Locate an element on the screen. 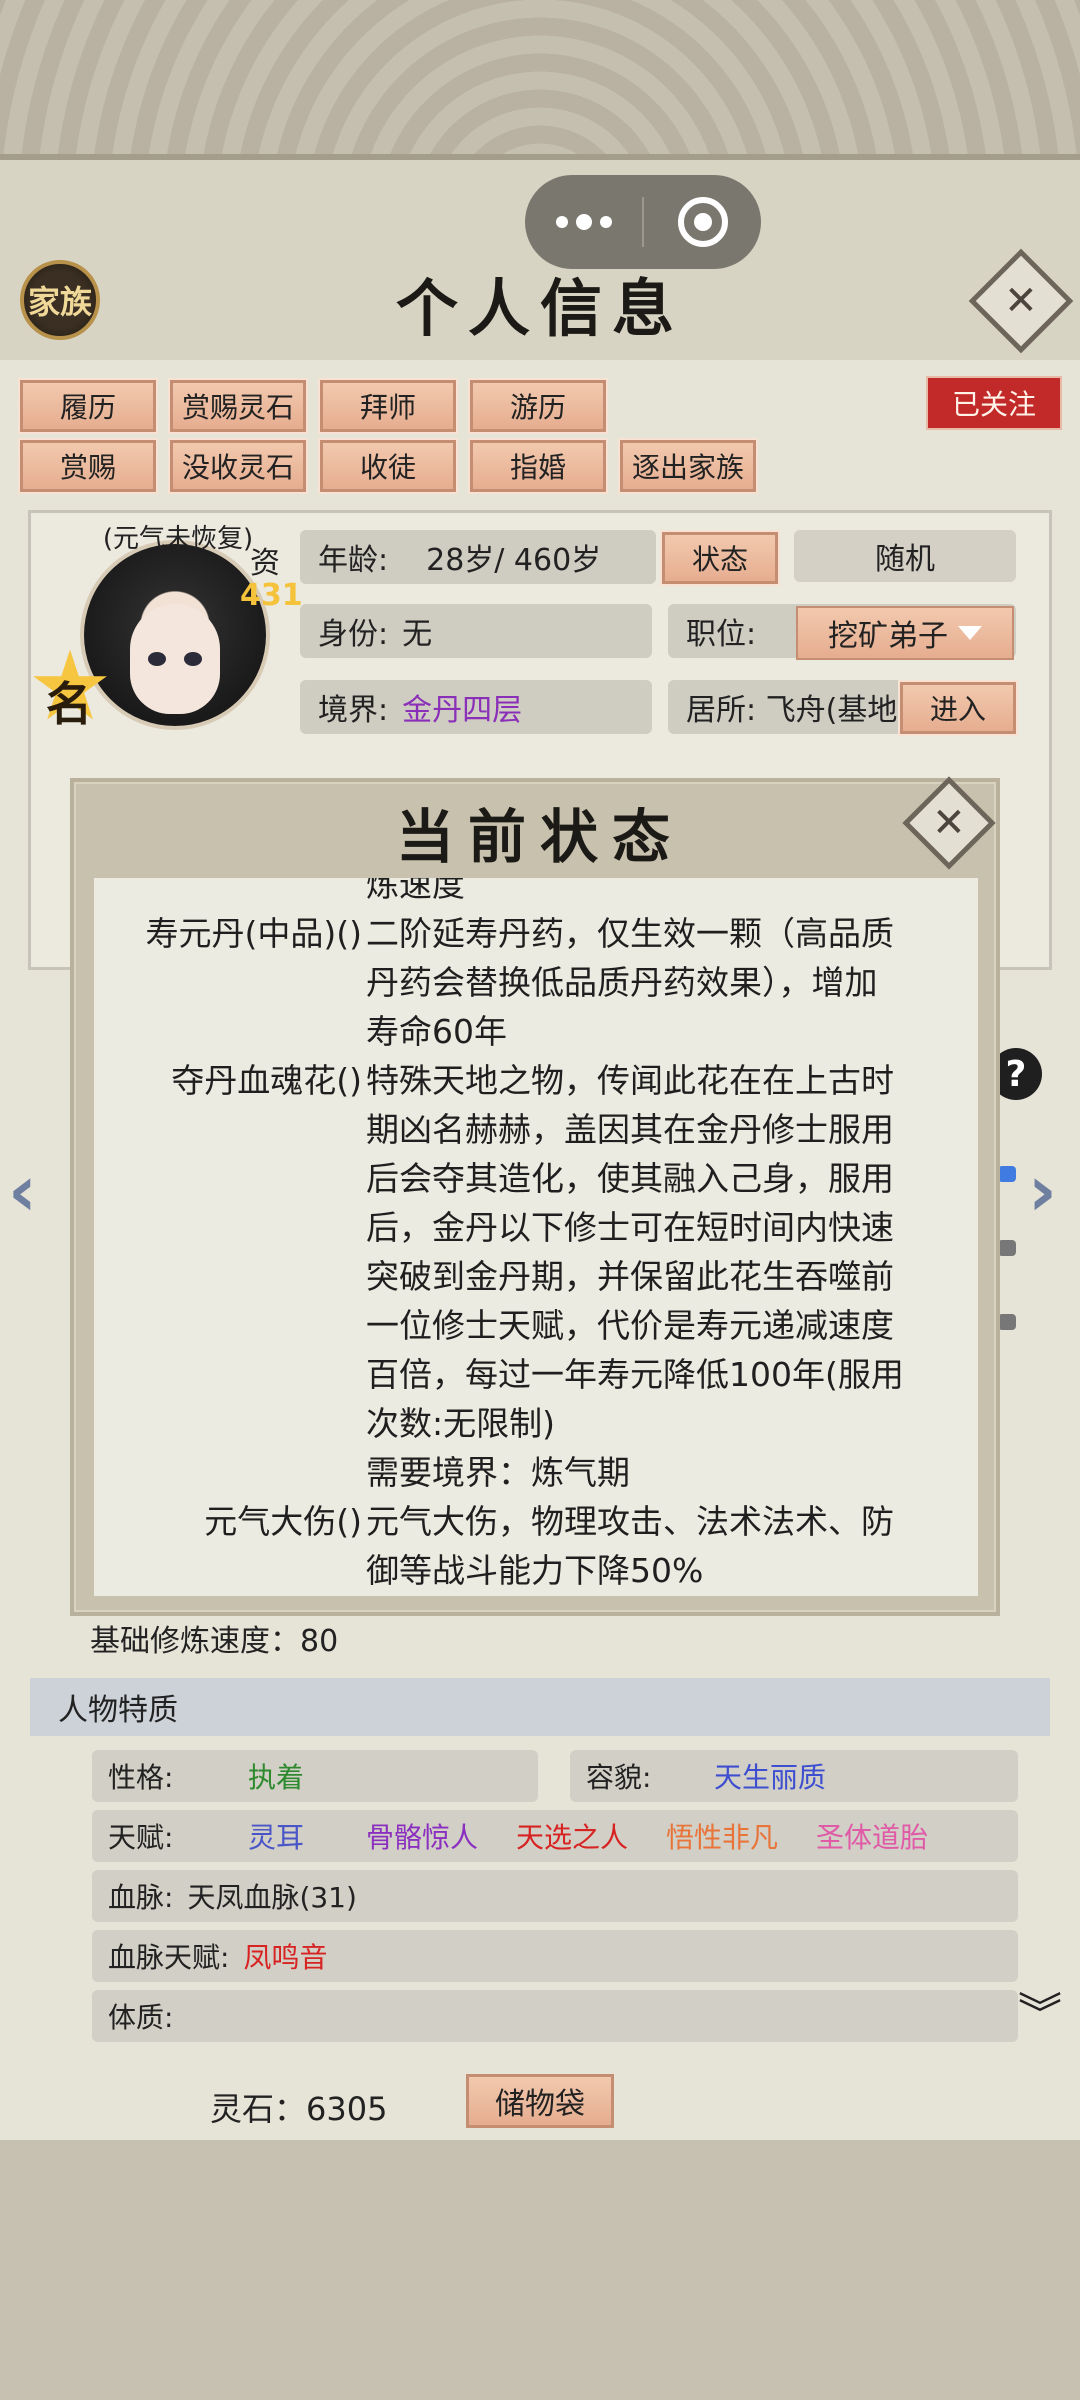  gift-tag: 骨骼惊人 is located at coordinates (422, 1837).